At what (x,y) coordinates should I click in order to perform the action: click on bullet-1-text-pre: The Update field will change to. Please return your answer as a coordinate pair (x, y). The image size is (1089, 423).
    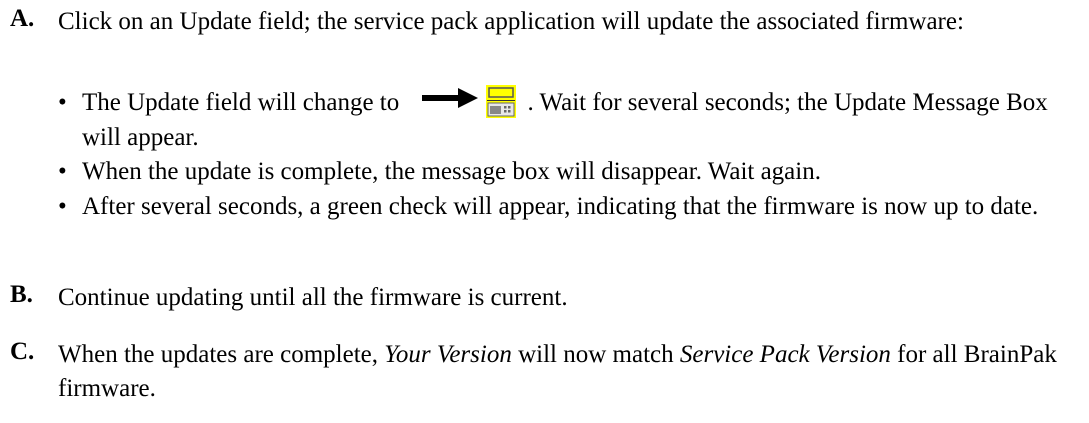
    Looking at the image, I should click on (241, 102).